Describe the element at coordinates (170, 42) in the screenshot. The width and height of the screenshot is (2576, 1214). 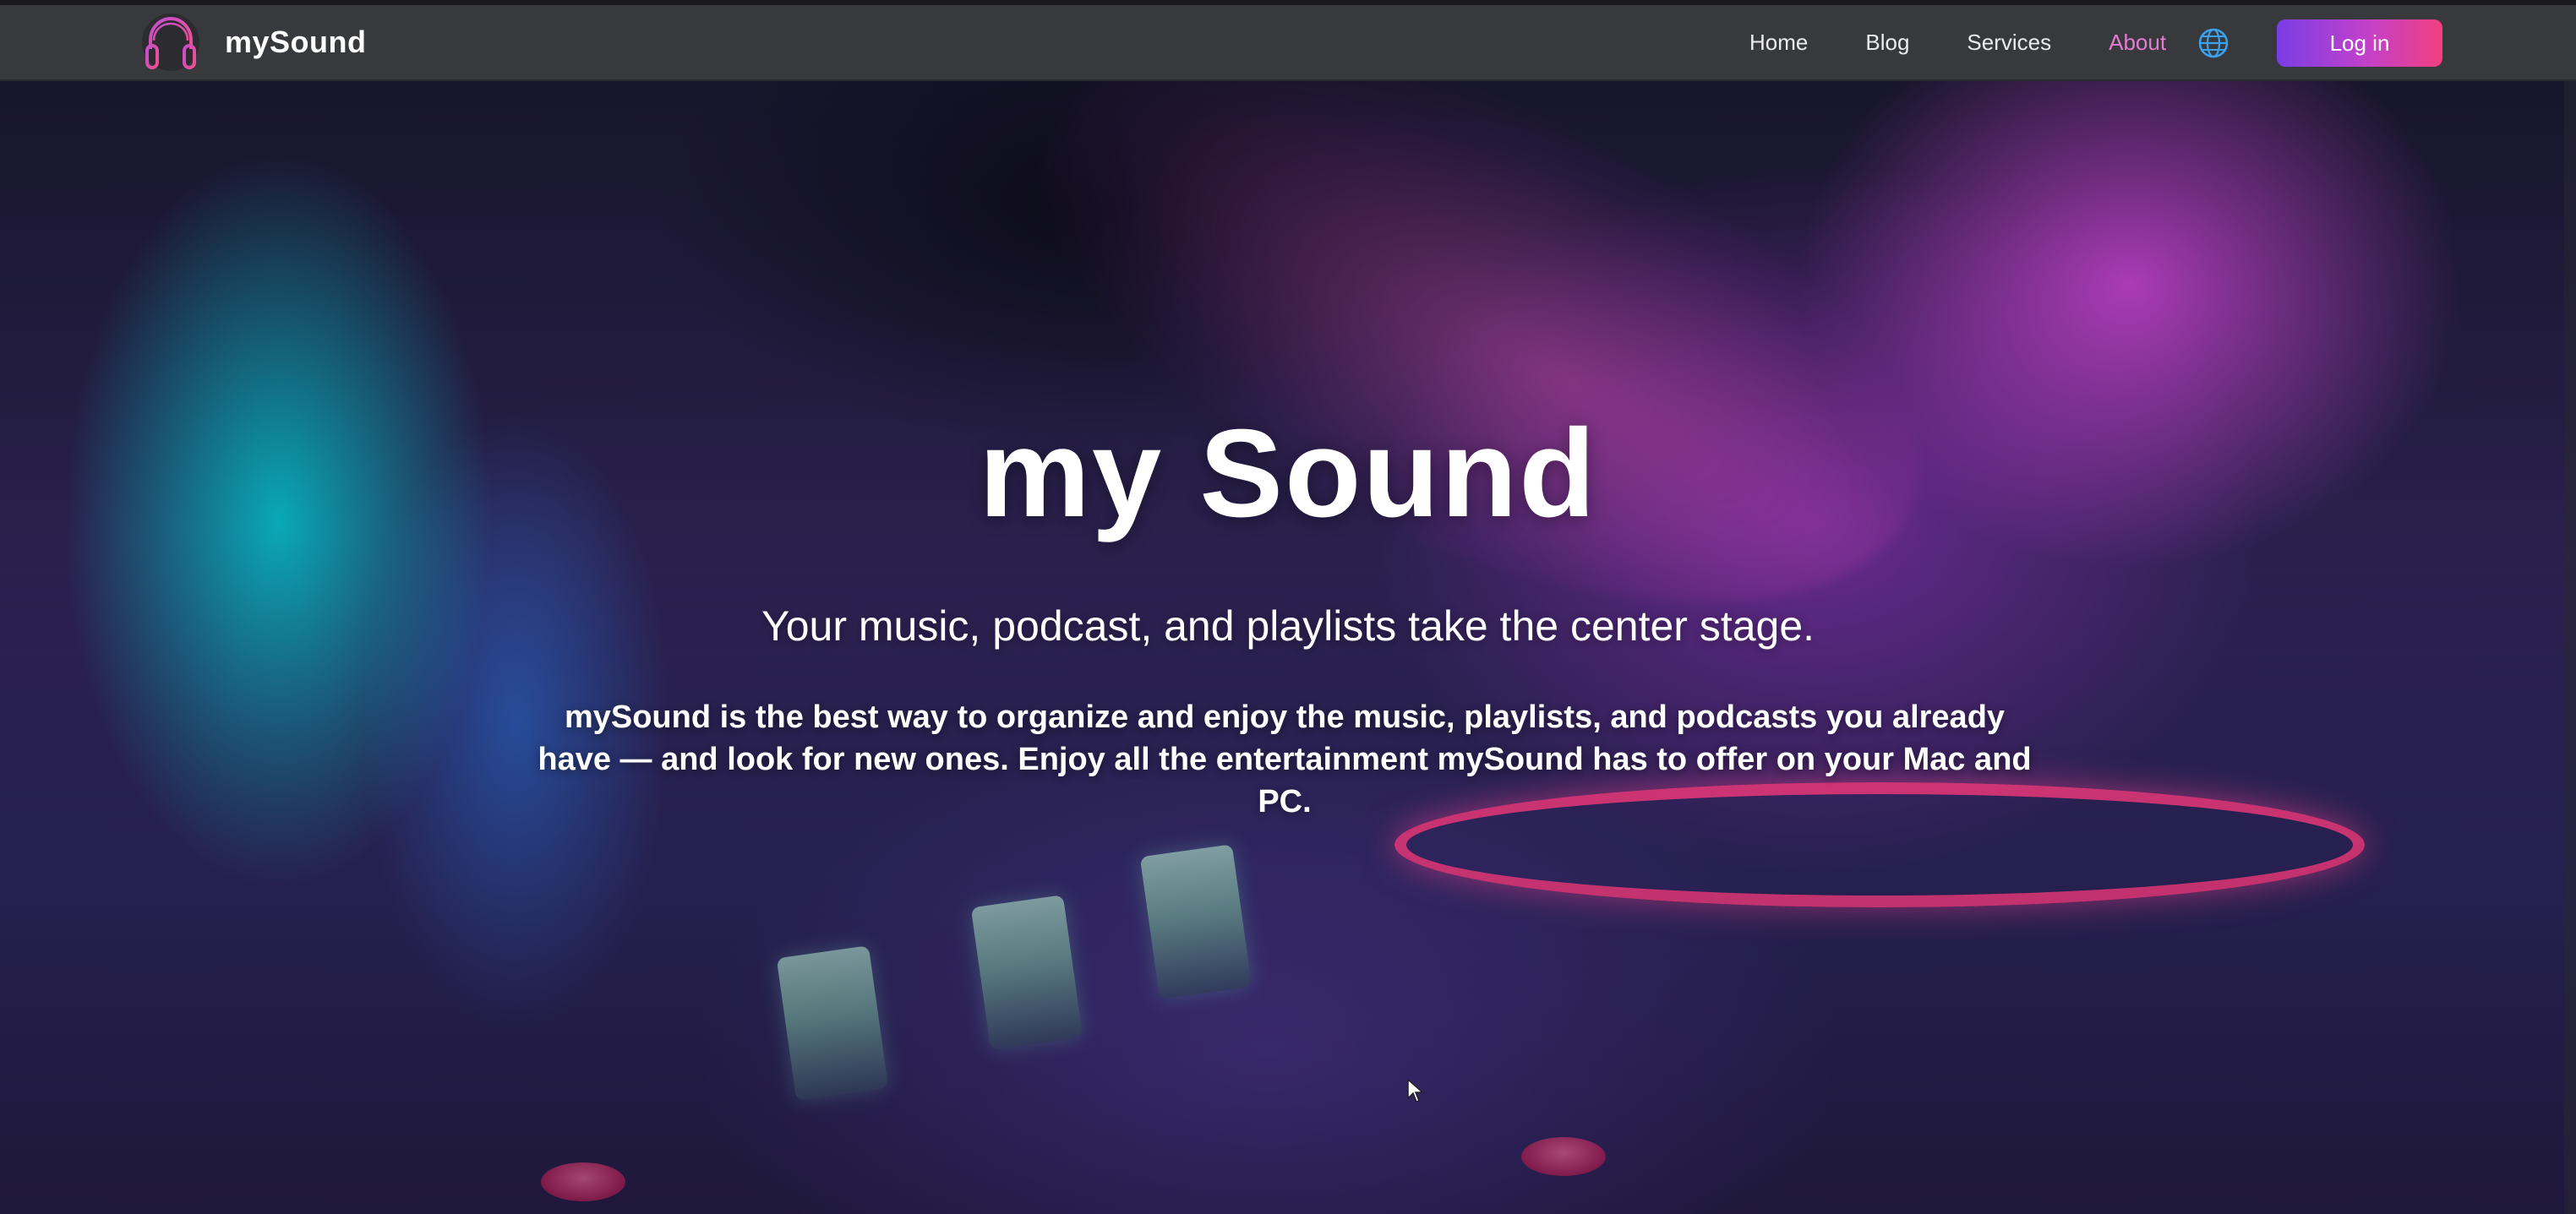
I see `headphones-icon` at that location.